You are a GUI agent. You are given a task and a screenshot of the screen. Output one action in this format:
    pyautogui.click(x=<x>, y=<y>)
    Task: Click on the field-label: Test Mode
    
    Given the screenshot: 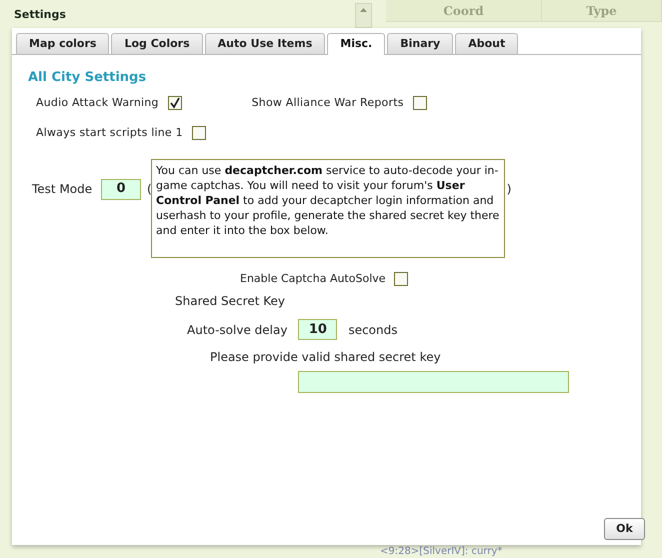 What is the action you would take?
    pyautogui.click(x=63, y=189)
    